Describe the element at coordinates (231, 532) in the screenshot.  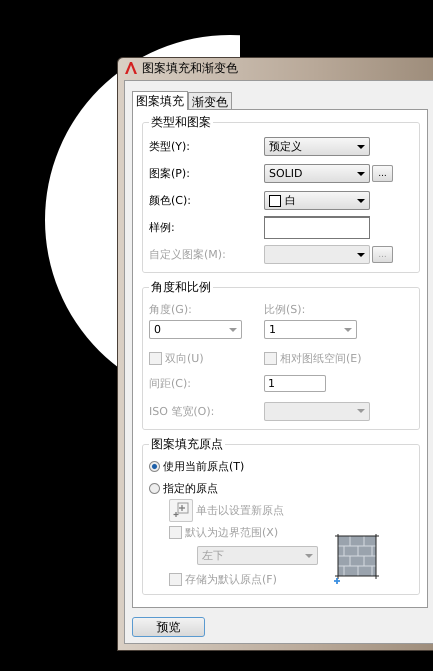
I see `checkbox-label: 默认为边界范围(X)` at that location.